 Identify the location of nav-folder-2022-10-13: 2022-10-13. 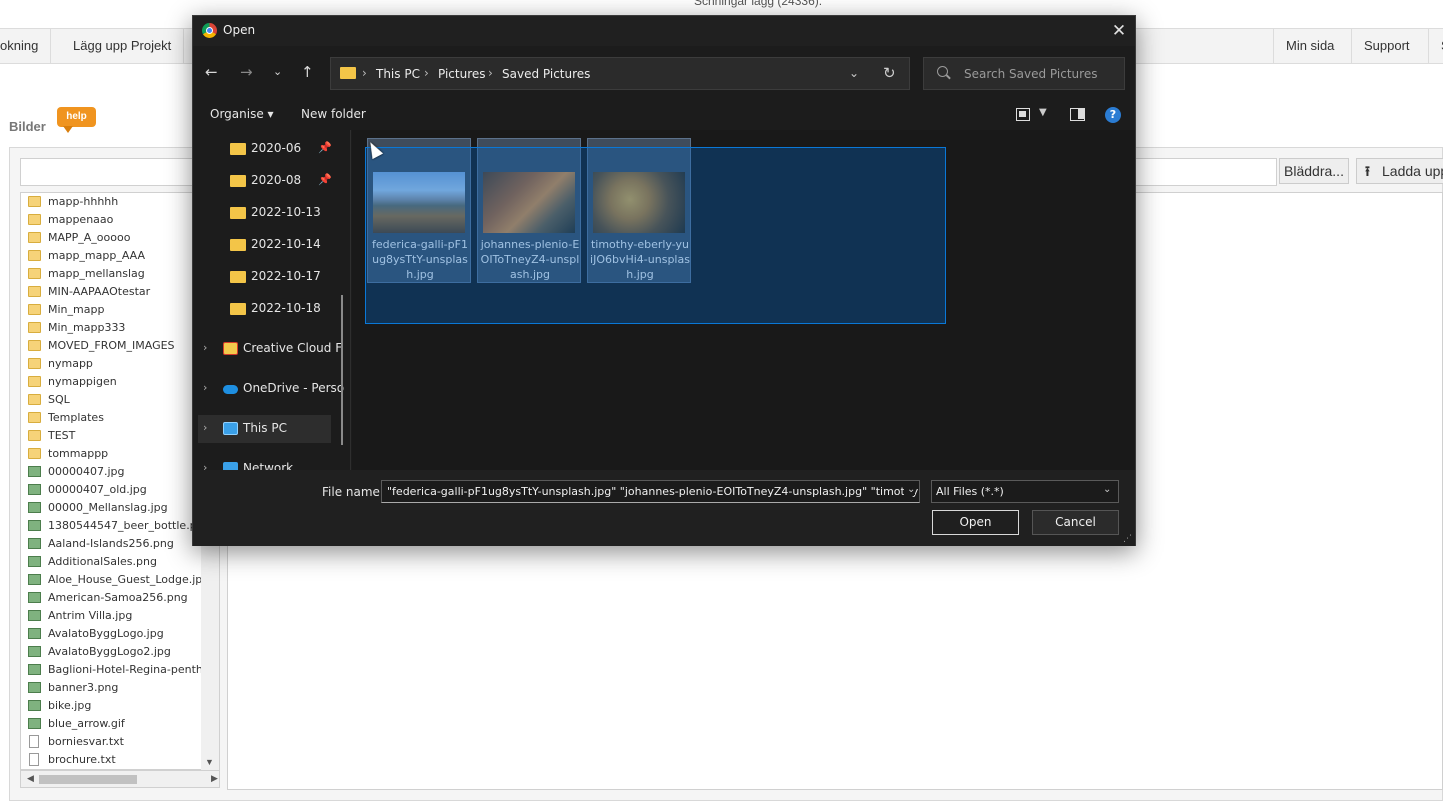
(268, 213).